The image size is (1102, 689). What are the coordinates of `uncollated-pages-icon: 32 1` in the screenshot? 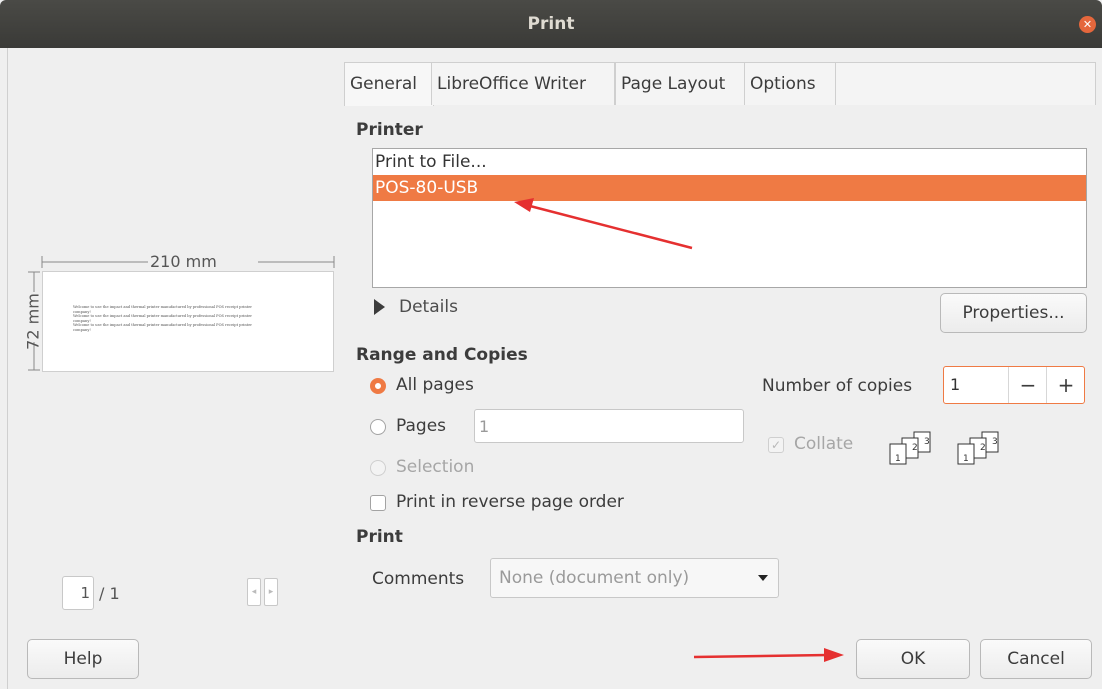 It's located at (978, 448).